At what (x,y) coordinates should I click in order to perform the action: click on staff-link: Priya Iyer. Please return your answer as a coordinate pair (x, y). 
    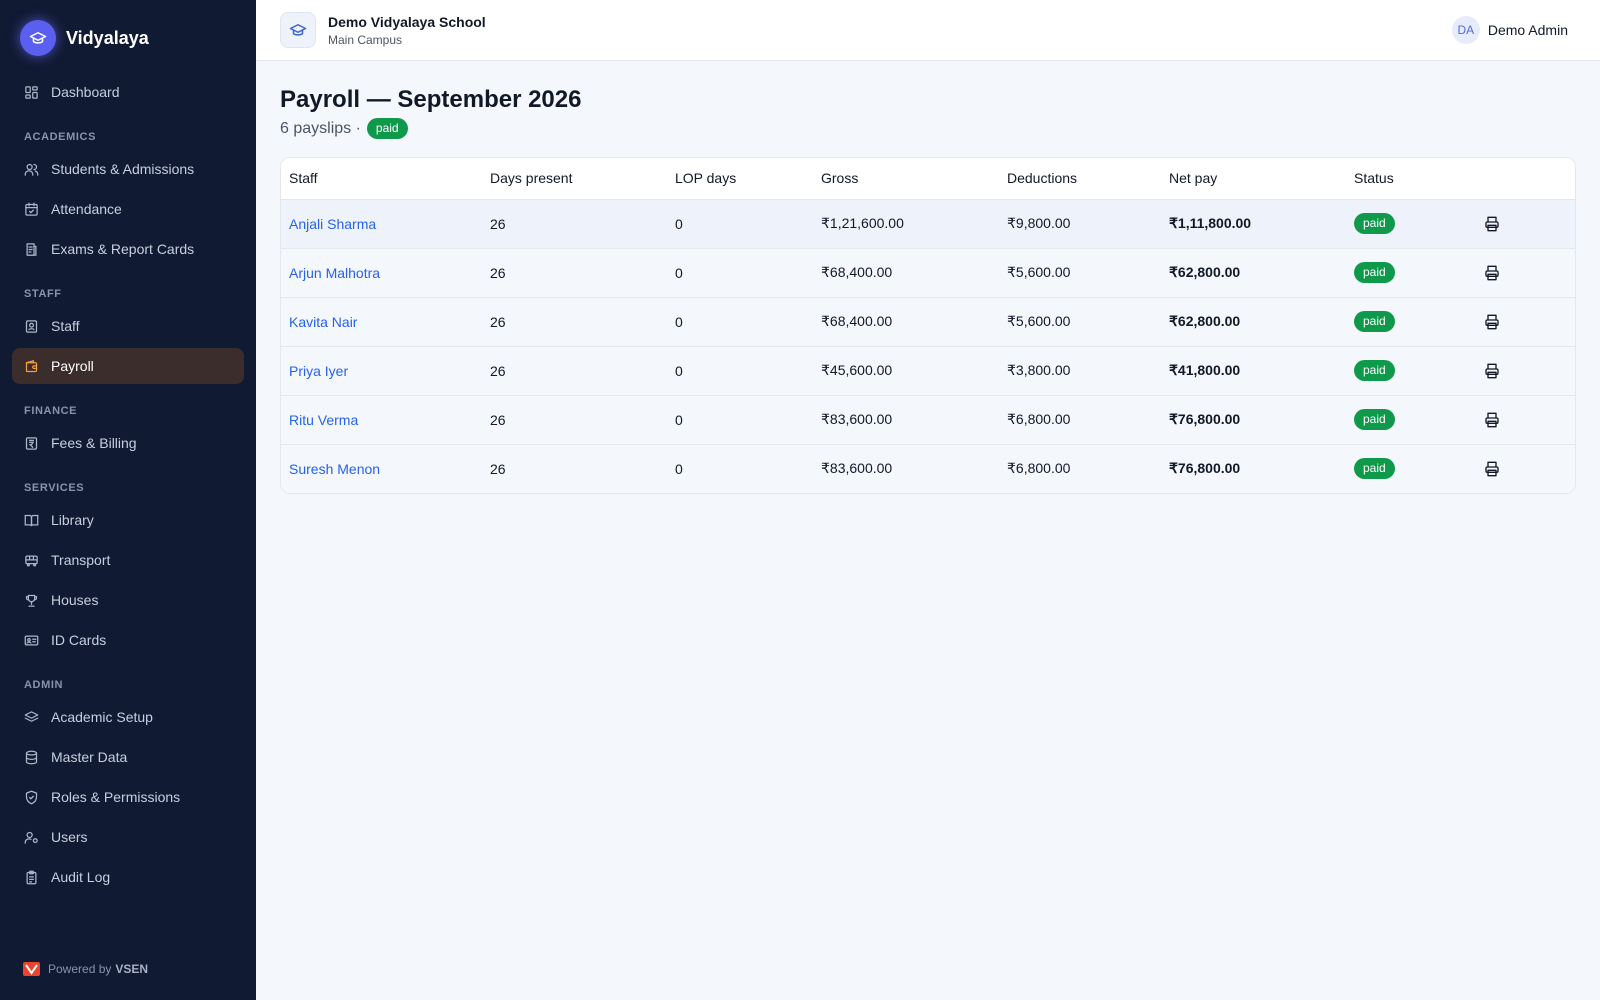
    Looking at the image, I should click on (318, 371).